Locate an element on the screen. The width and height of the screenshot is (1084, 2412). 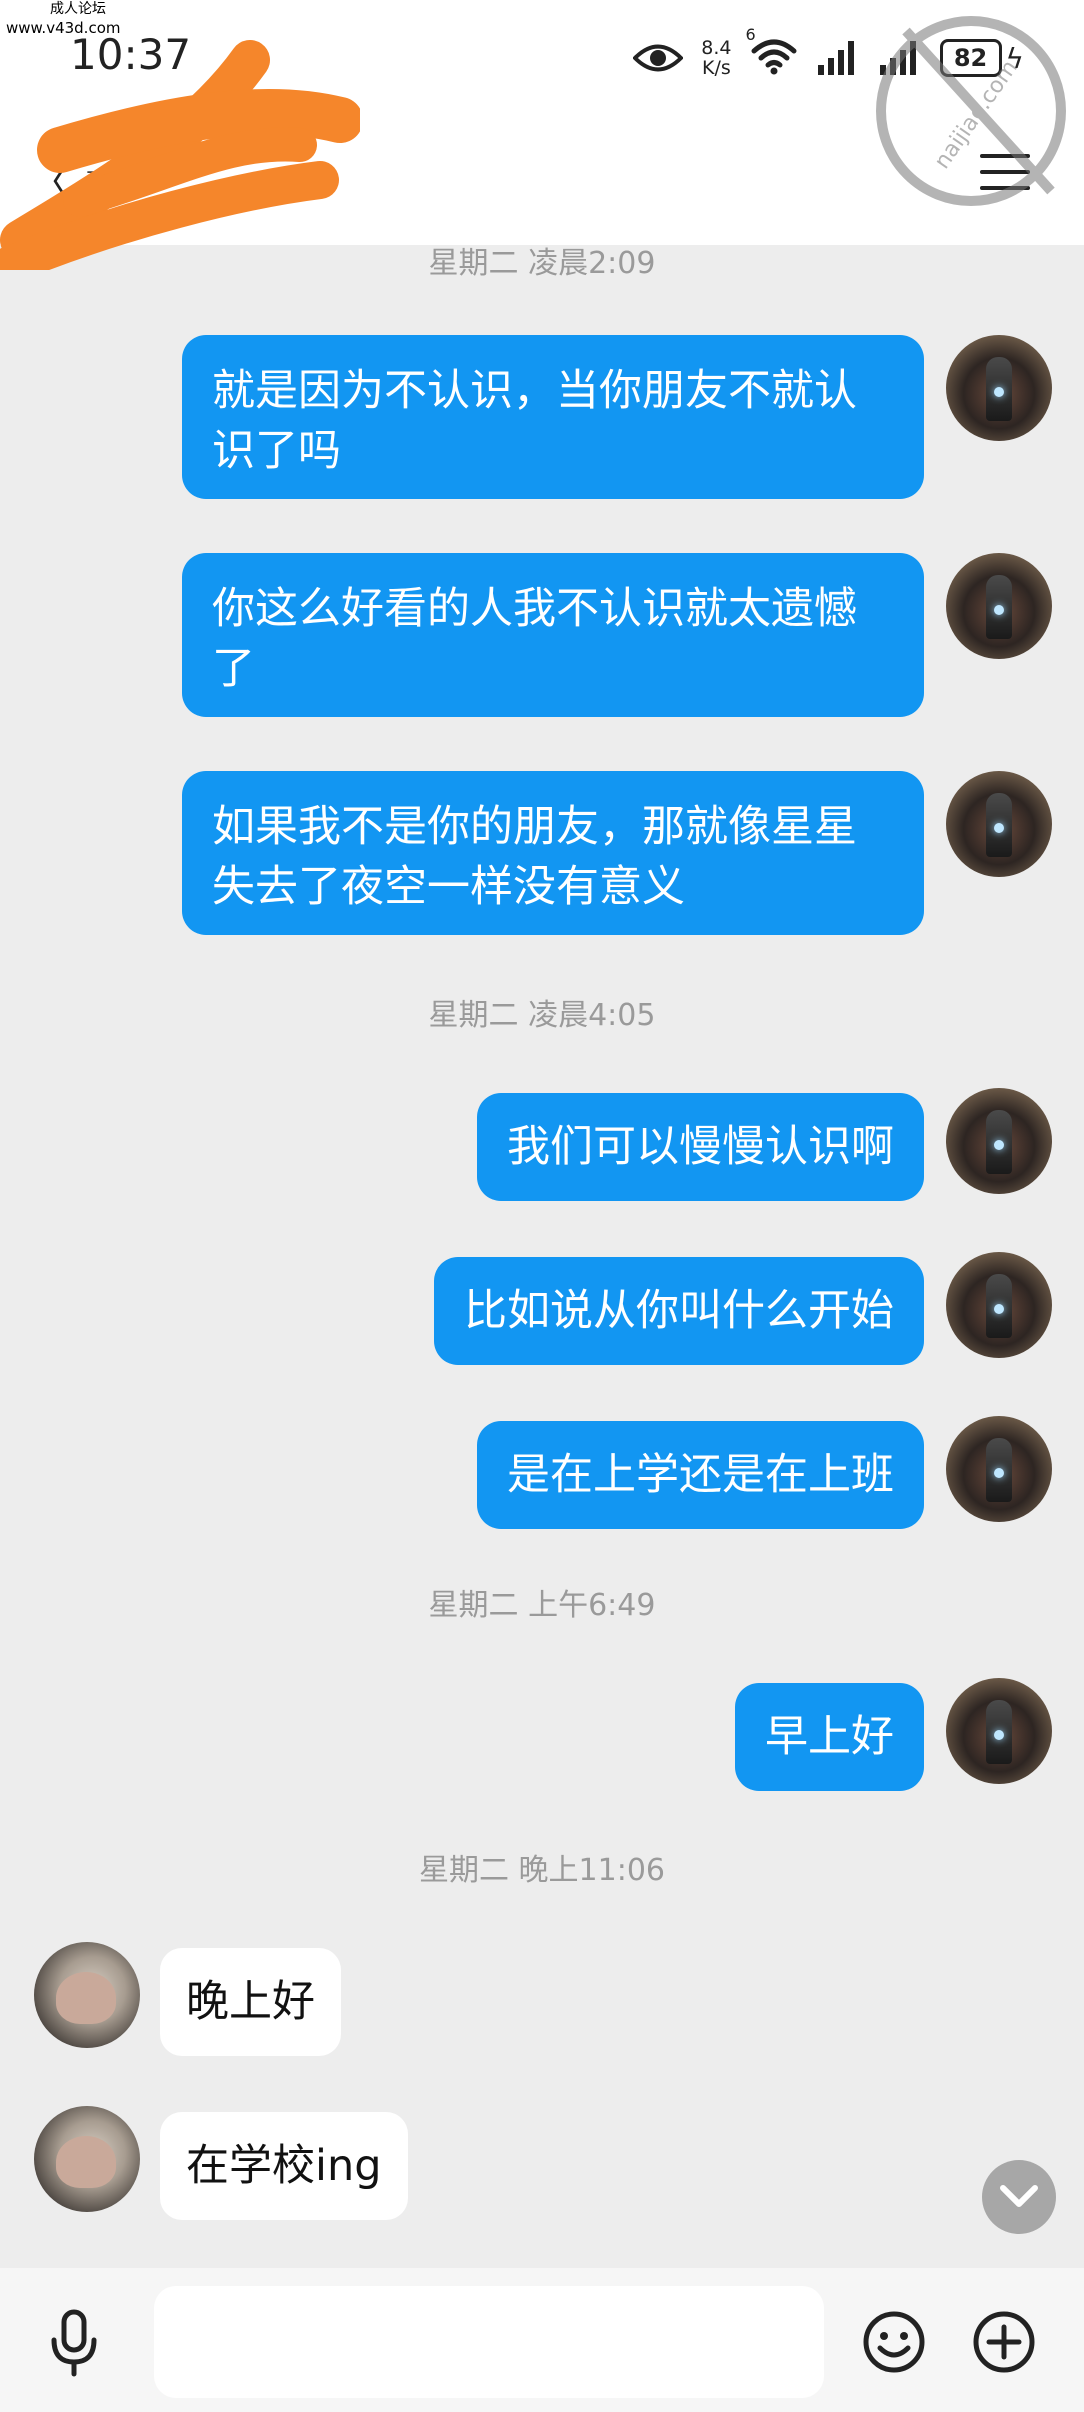
message-bubble-out: 早上好 is located at coordinates (829, 1737).